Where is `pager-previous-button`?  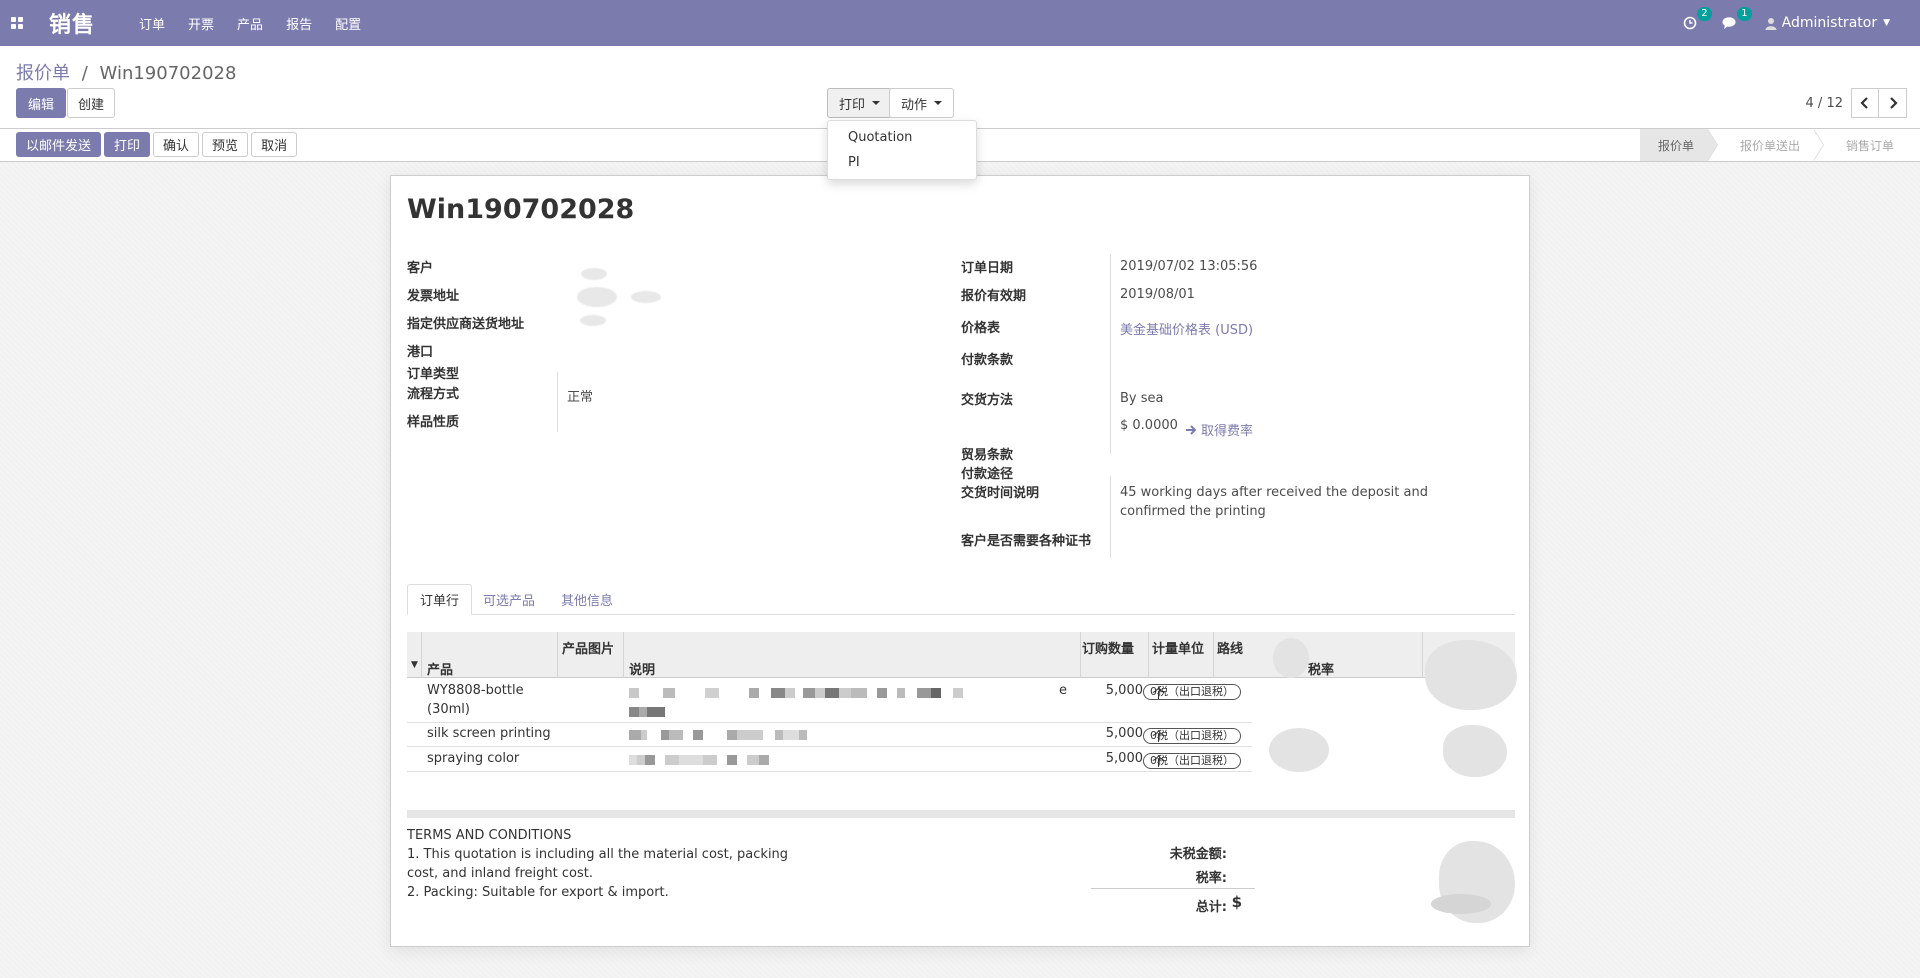 pager-previous-button is located at coordinates (1865, 103).